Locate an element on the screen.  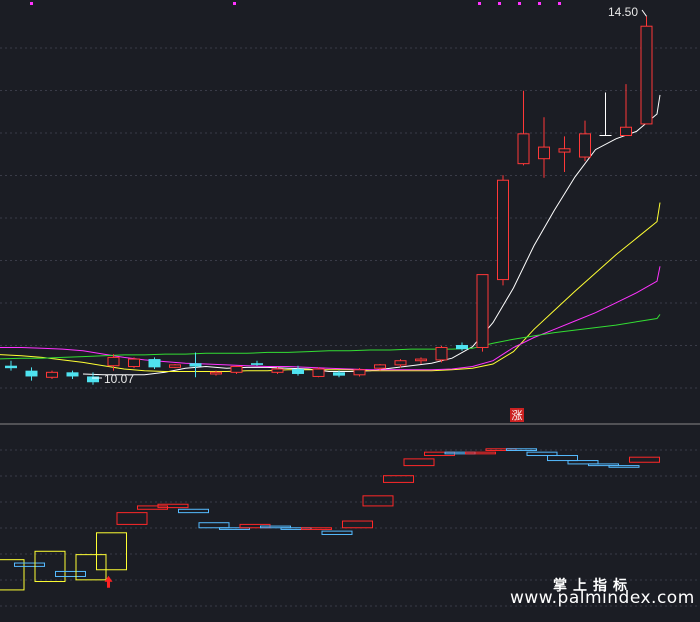
high-pointer is located at coordinates (644, 13).